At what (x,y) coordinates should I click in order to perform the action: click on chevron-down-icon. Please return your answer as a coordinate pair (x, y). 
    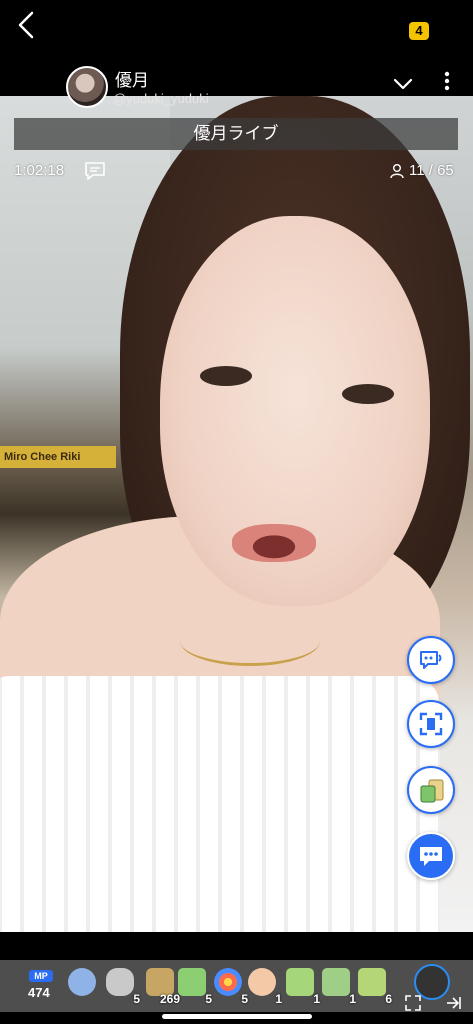
    Looking at the image, I should click on (403, 84).